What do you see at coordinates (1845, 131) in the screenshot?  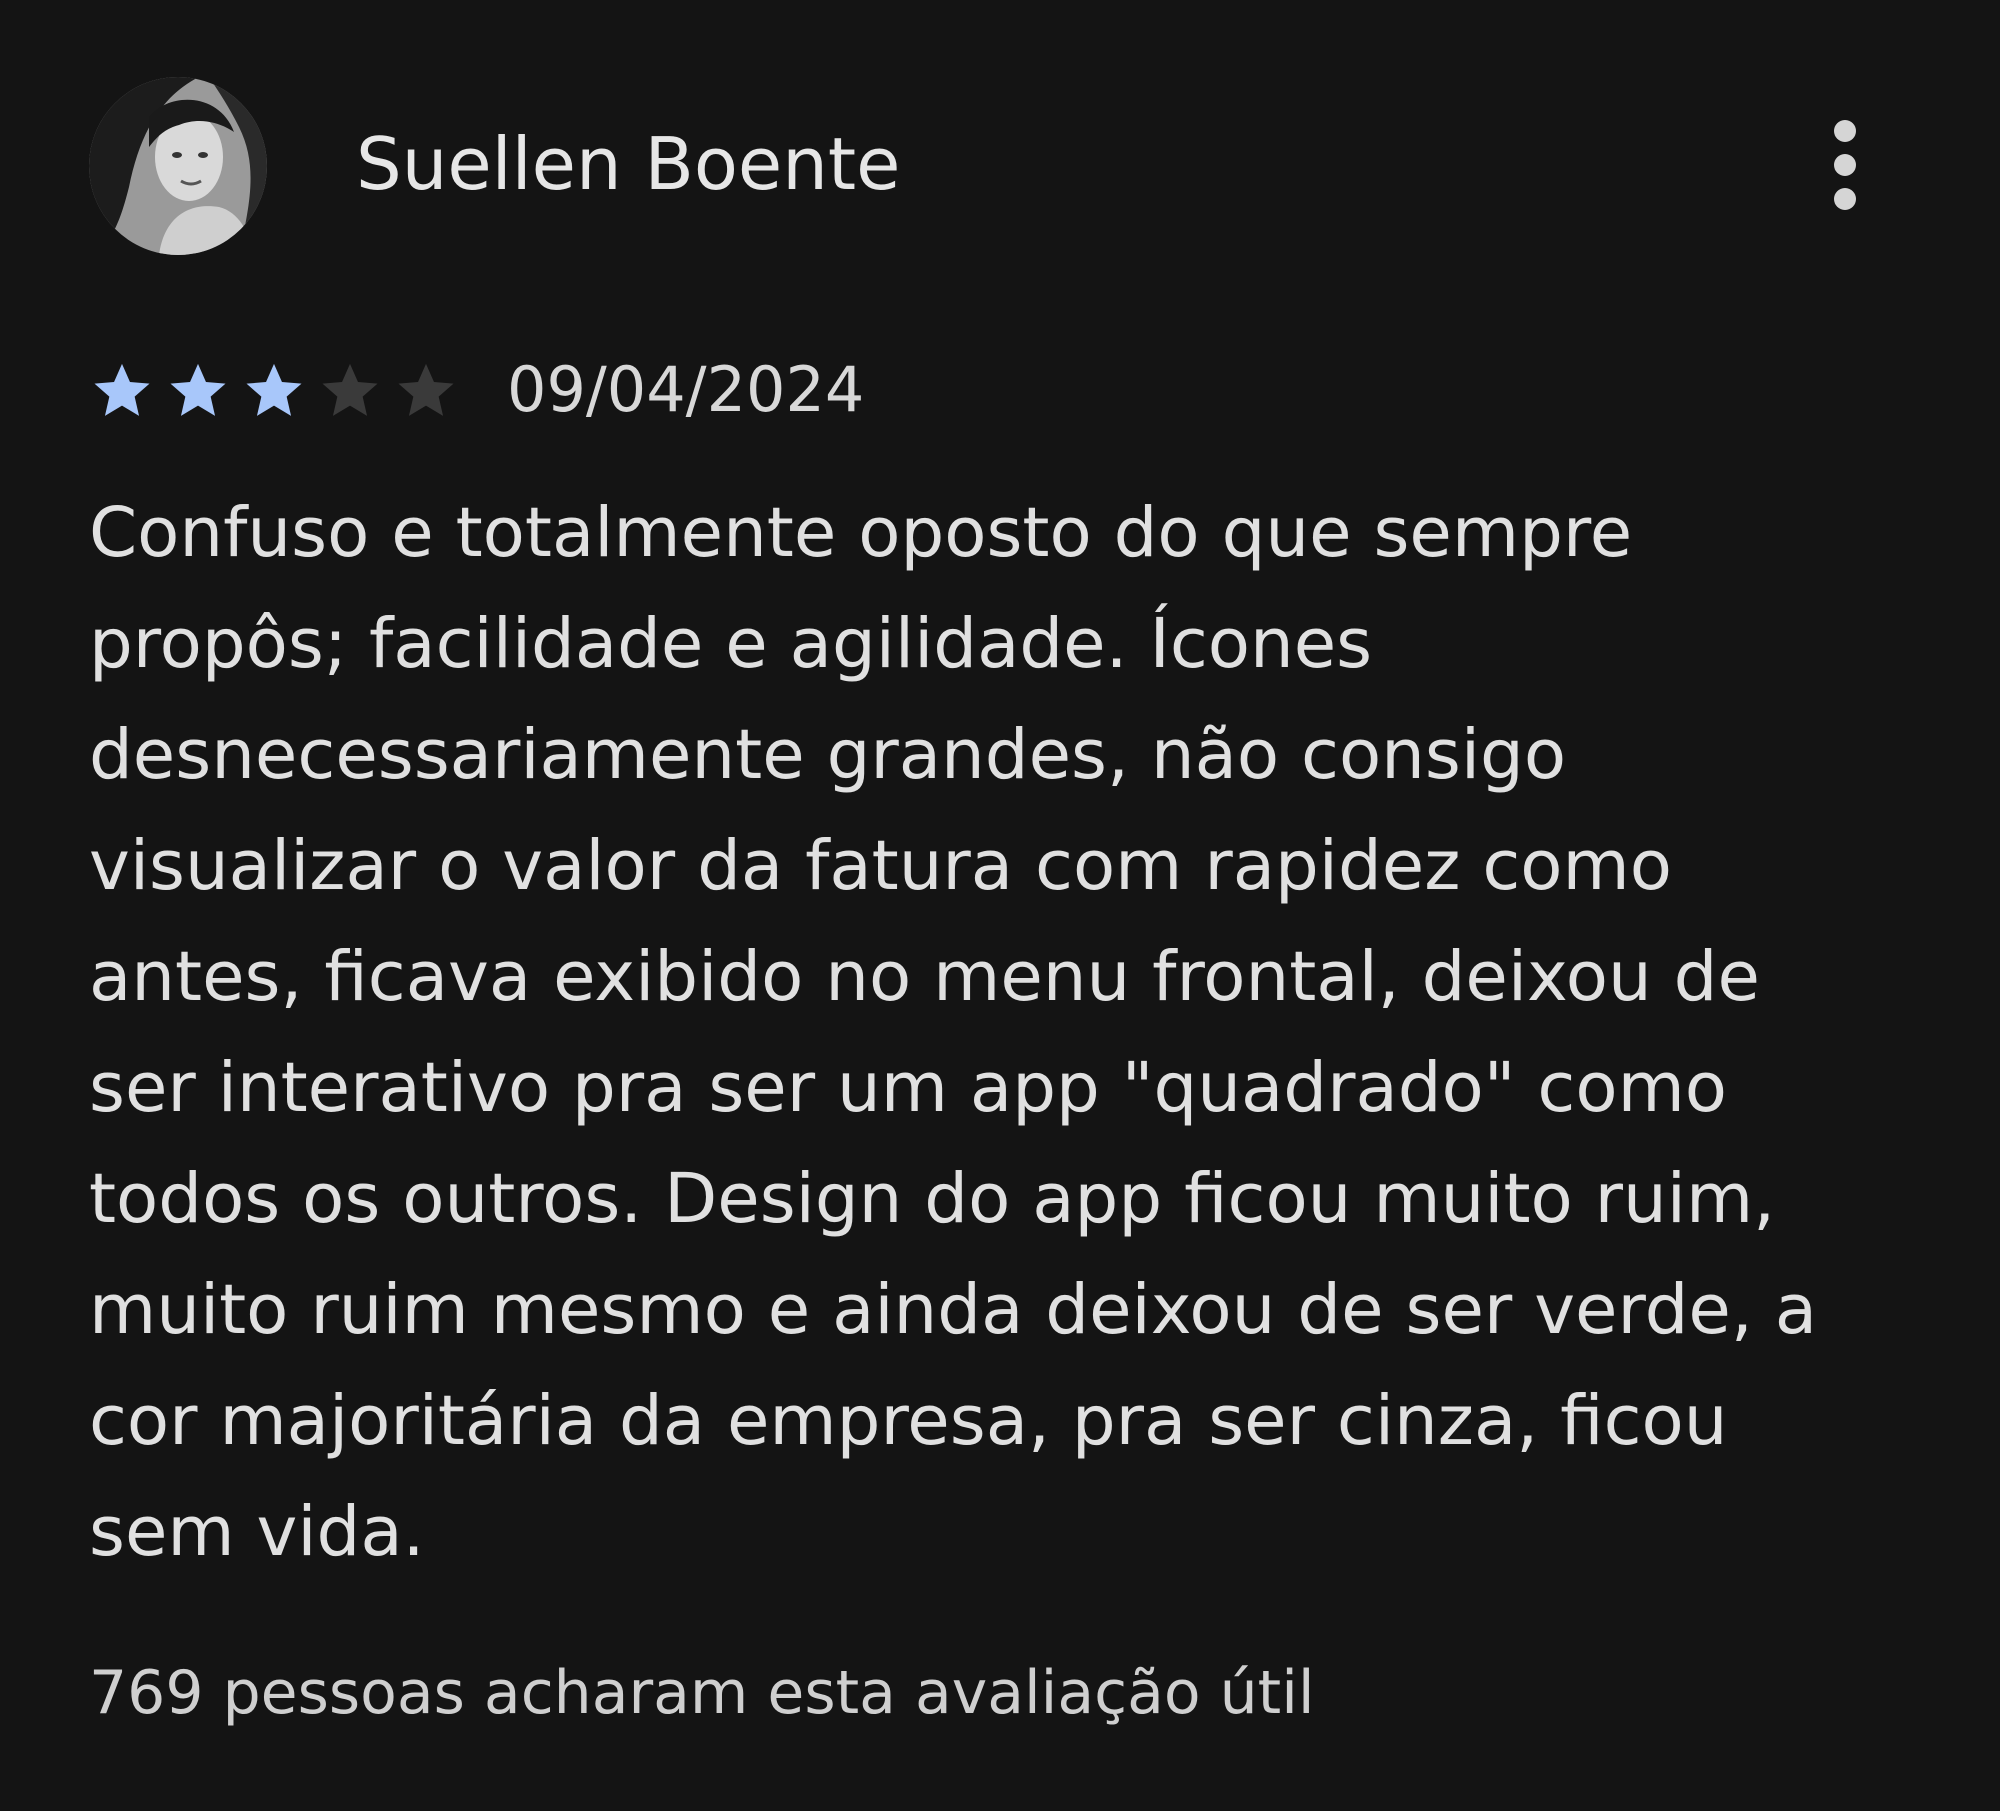 I see `more-vert-icon` at bounding box center [1845, 131].